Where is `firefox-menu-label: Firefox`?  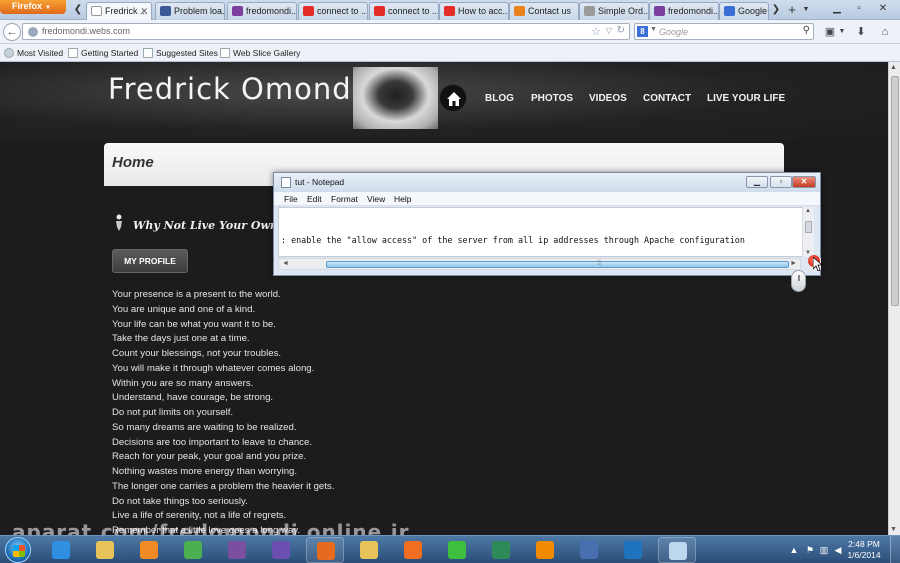
firefox-menu-label: Firefox is located at coordinates (27, 6).